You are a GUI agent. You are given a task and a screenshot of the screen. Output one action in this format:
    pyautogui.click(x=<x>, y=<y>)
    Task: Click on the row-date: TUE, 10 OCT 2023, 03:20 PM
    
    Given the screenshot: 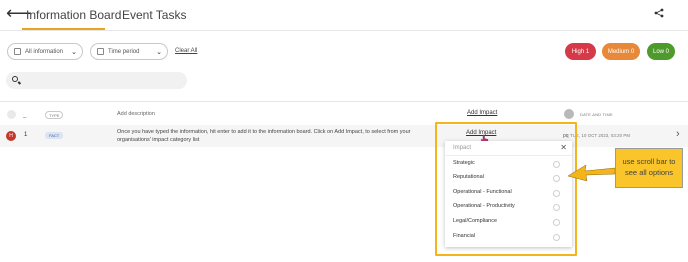 What is the action you would take?
    pyautogui.click(x=600, y=135)
    